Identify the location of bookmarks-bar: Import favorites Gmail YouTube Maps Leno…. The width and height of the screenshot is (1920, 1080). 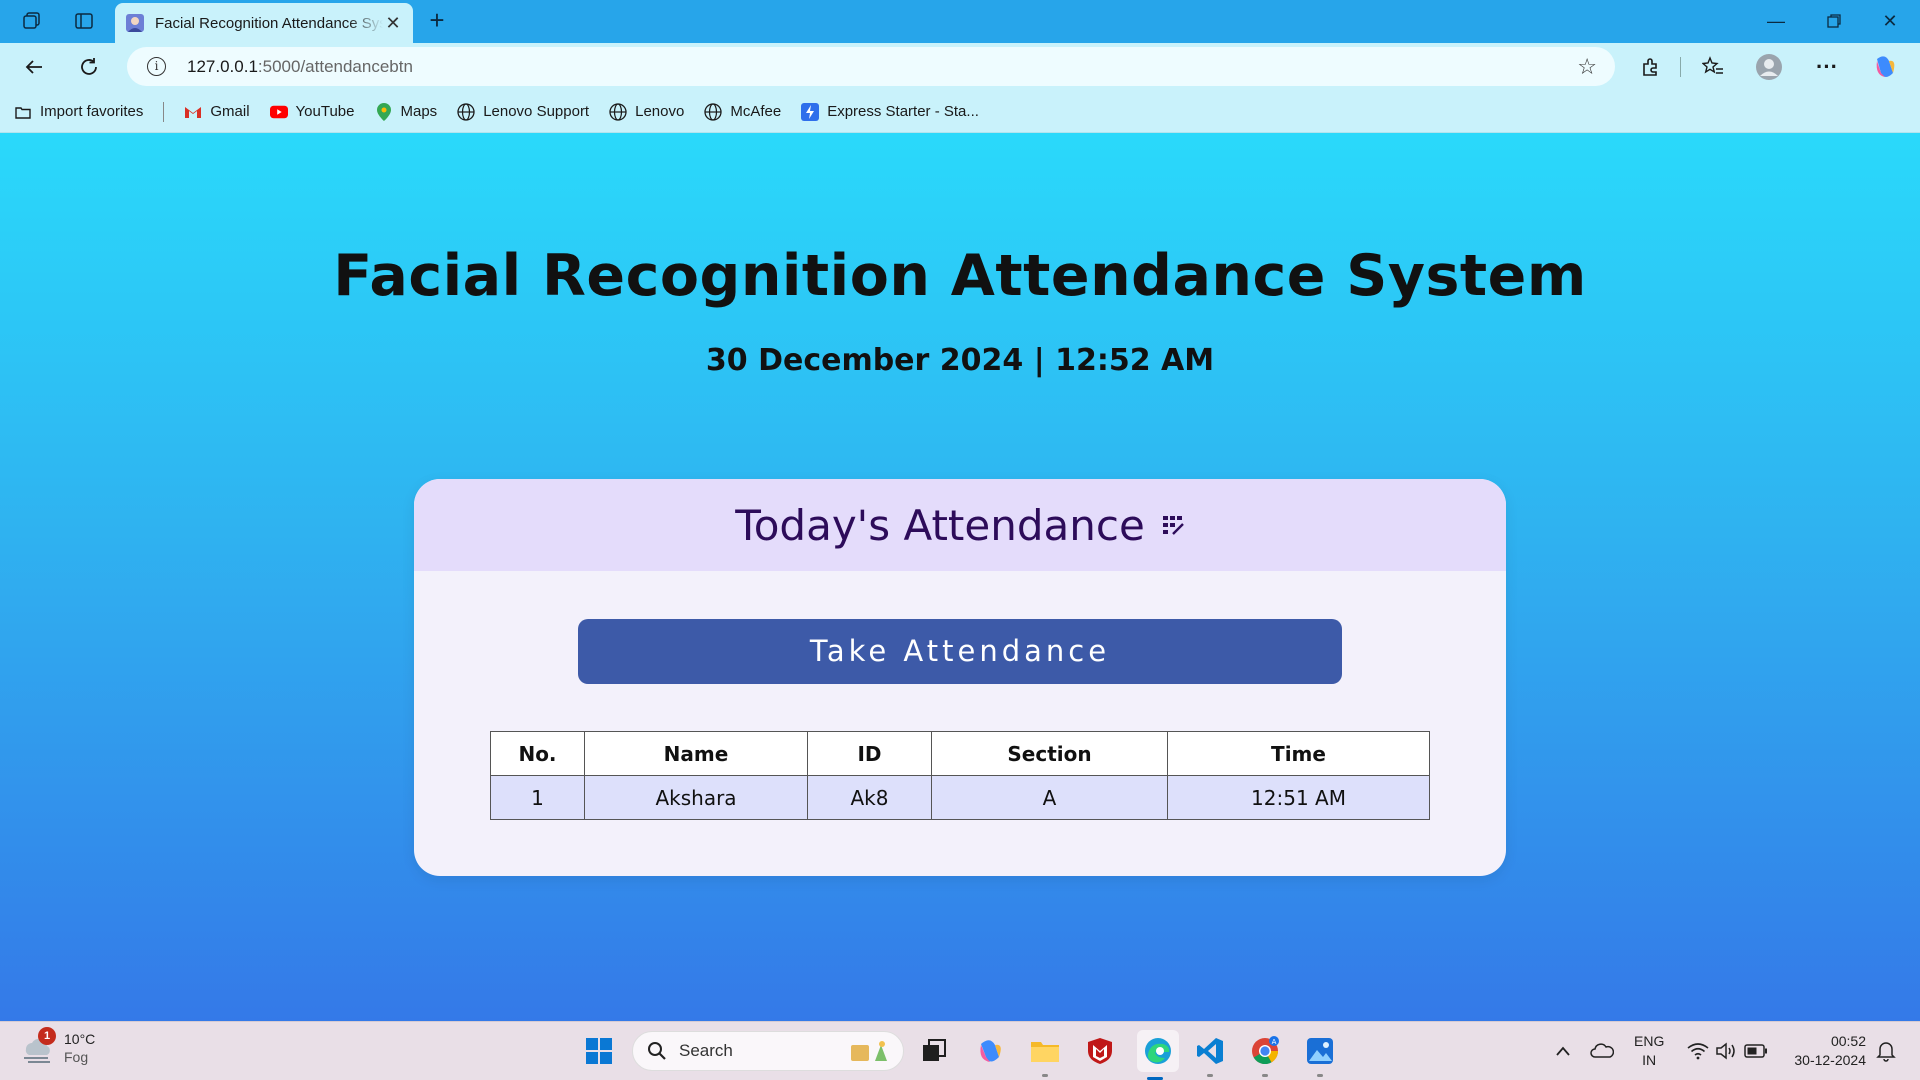
(960, 112).